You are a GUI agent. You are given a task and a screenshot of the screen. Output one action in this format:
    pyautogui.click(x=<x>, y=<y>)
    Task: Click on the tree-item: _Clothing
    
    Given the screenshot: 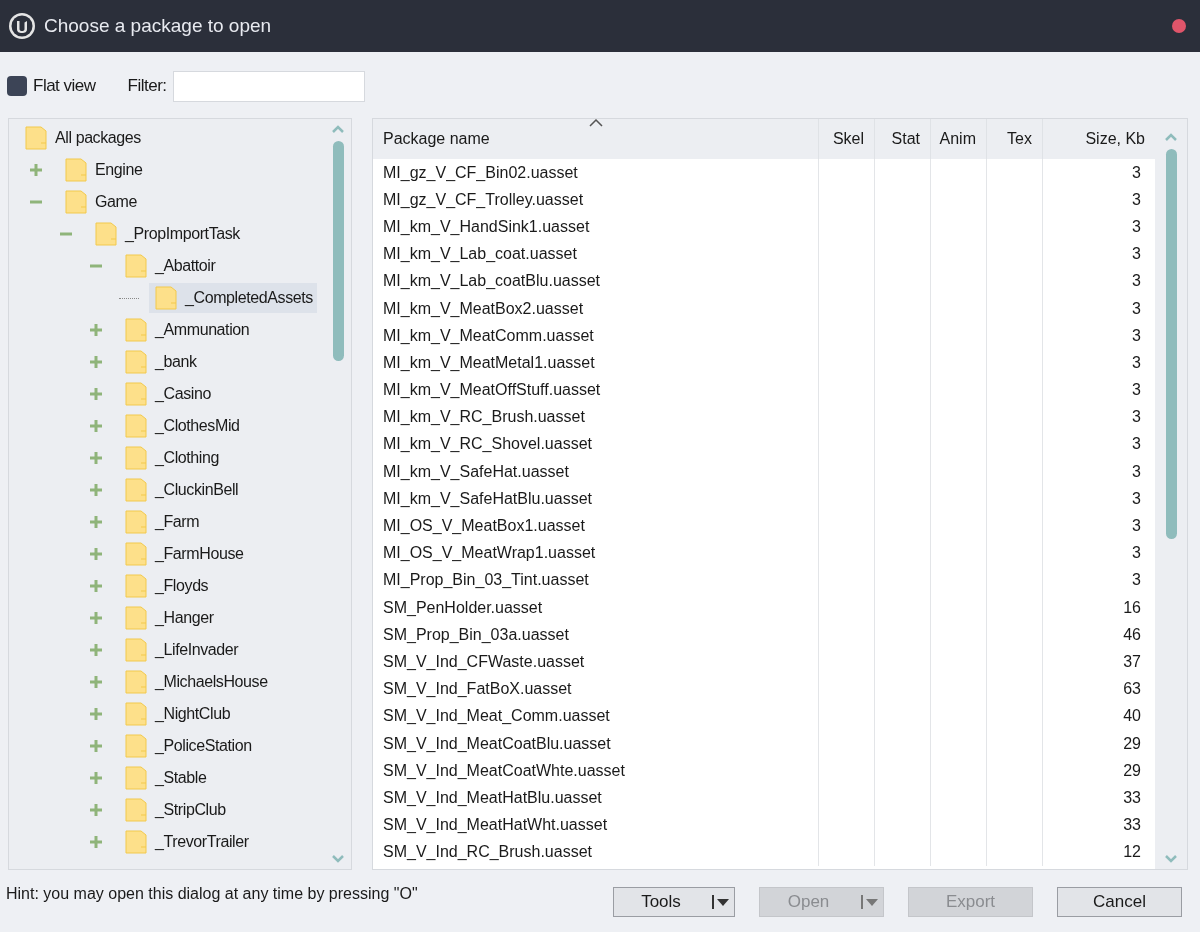 What is the action you would take?
    pyautogui.click(x=171, y=458)
    